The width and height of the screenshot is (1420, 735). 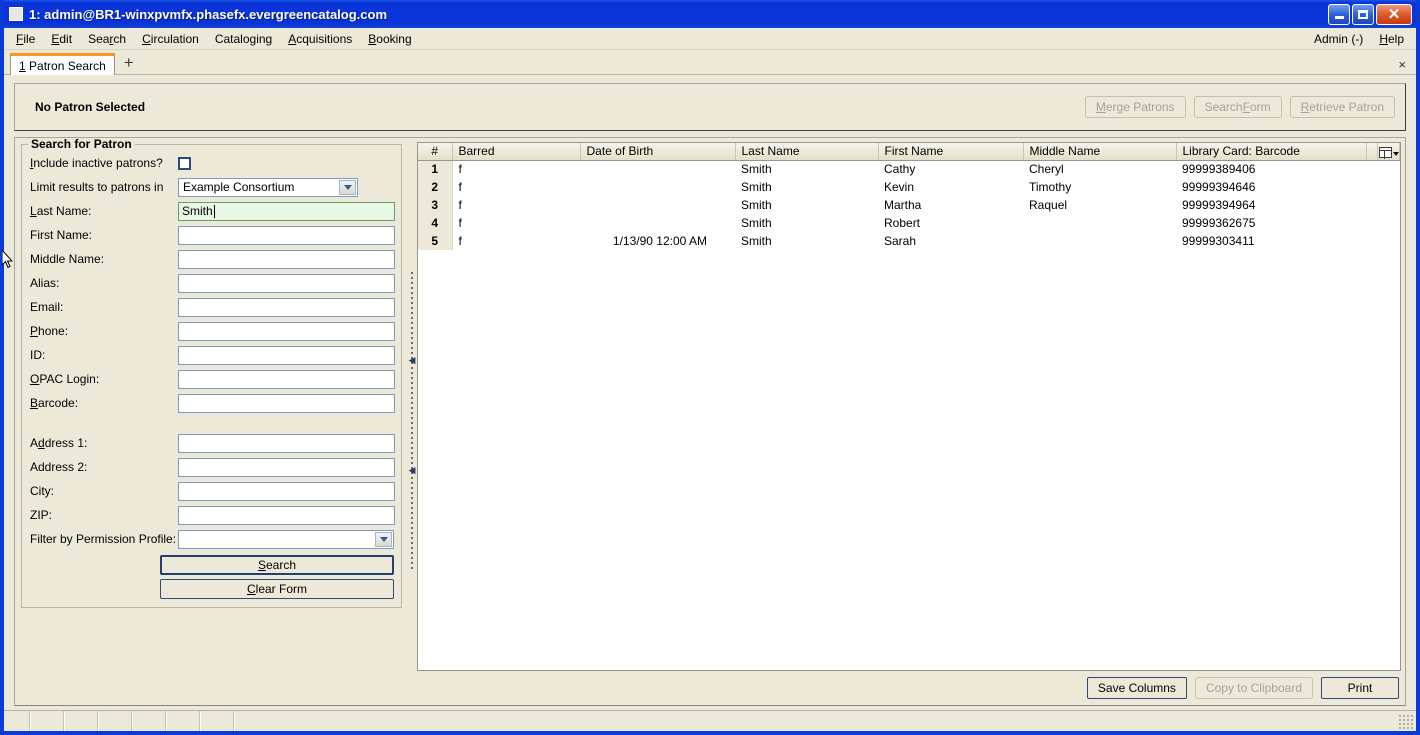 I want to click on org-unit-value: Example Consortium, so click(x=239, y=187).